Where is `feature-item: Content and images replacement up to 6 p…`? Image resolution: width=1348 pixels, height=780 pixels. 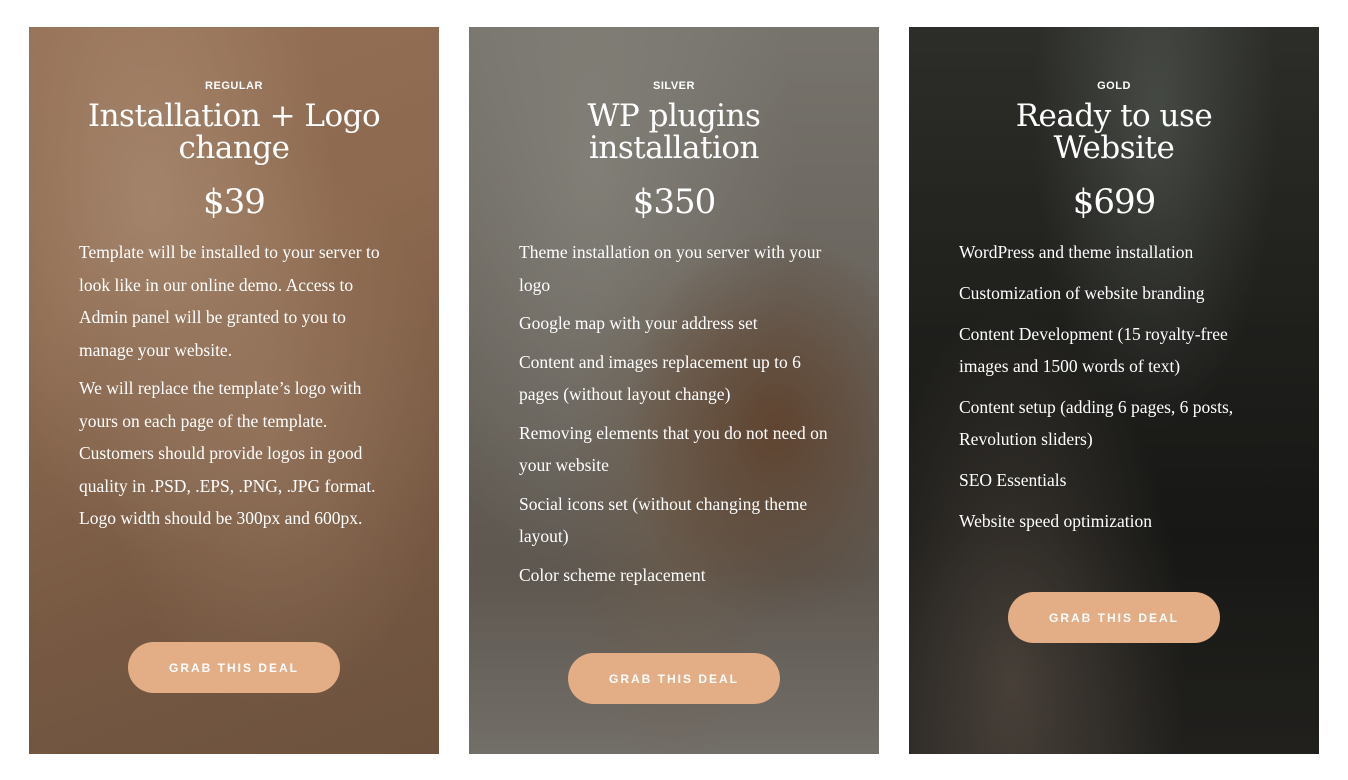 feature-item: Content and images replacement up to 6 p… is located at coordinates (660, 378).